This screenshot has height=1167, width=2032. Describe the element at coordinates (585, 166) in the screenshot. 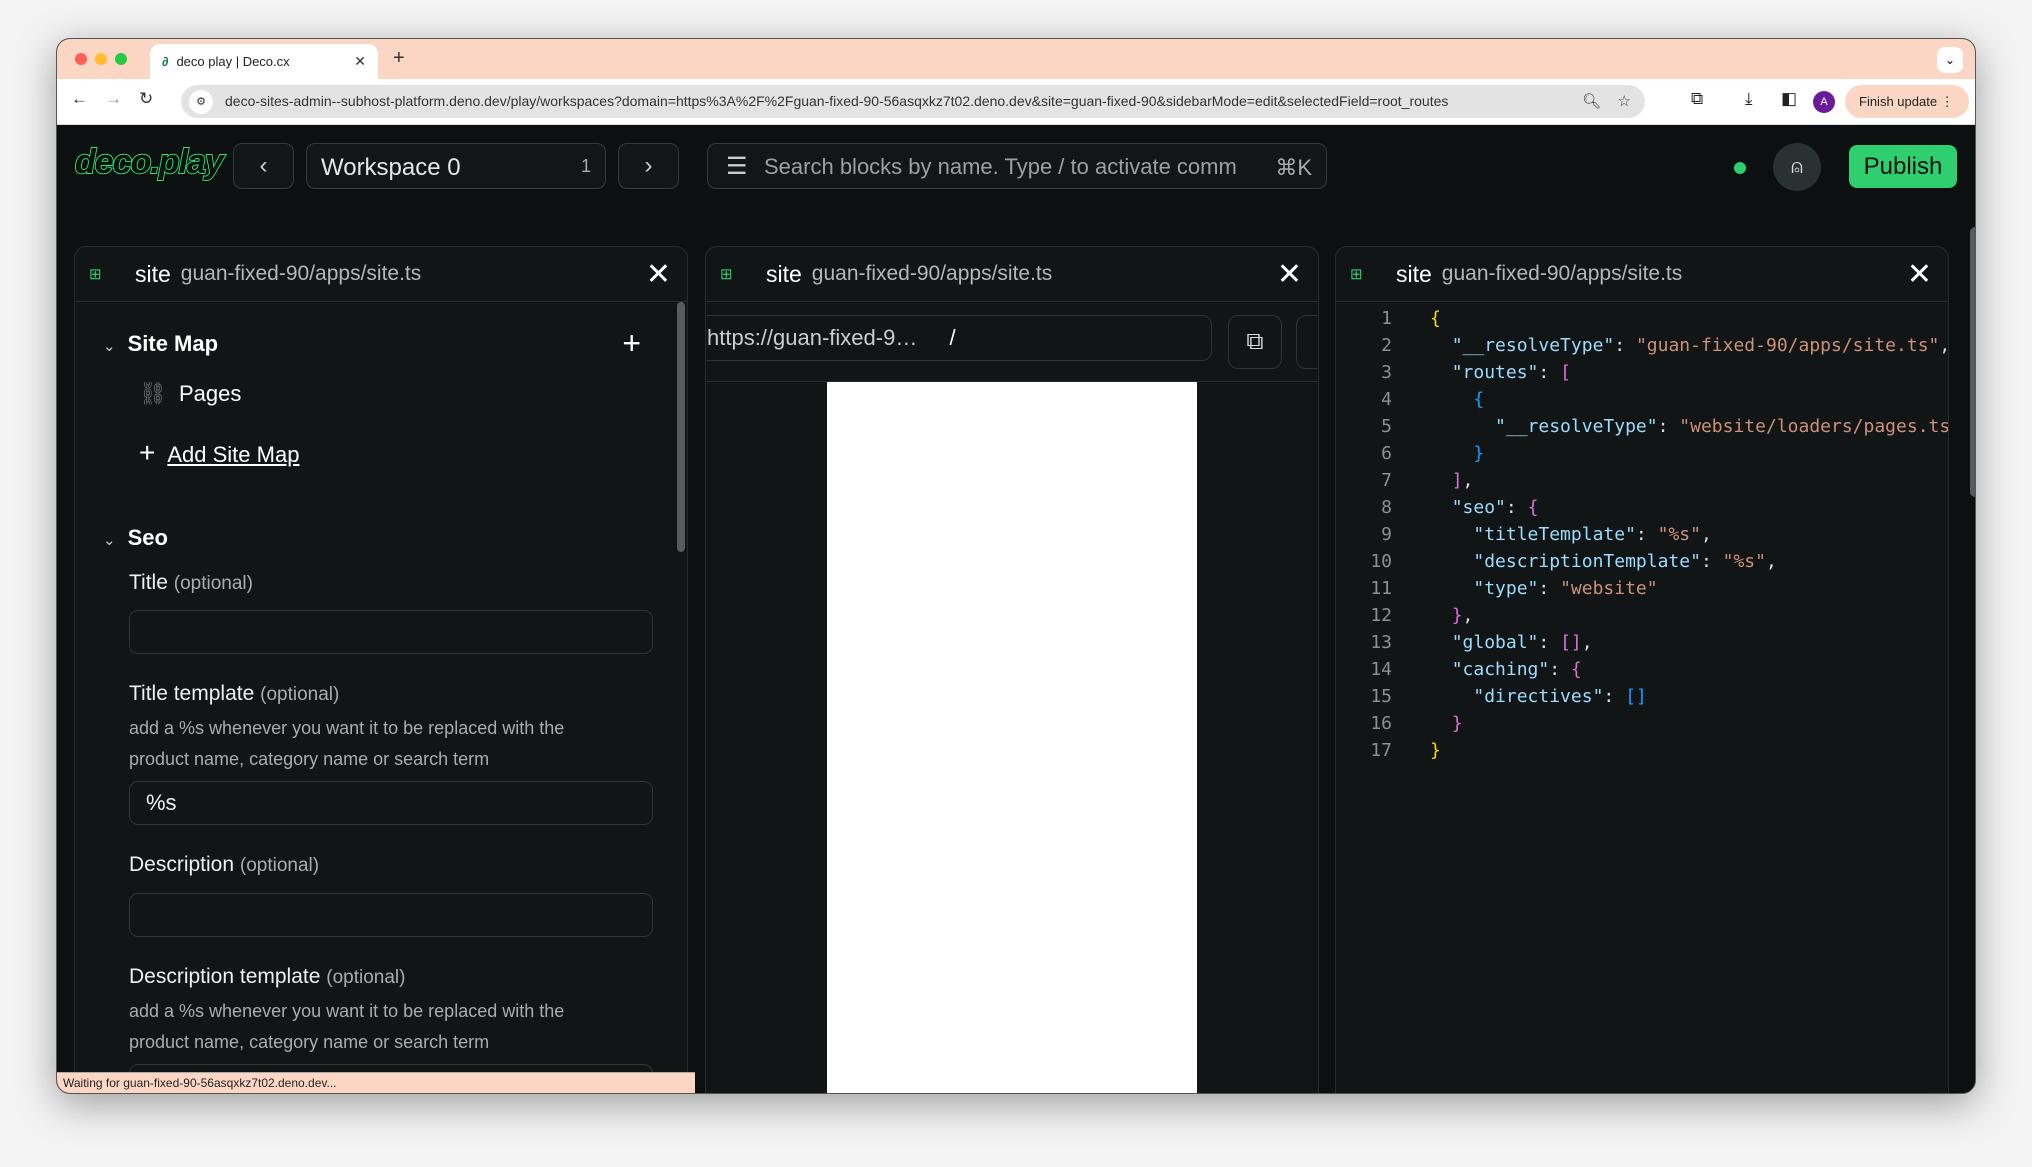

I see `workspace-count: 1` at that location.